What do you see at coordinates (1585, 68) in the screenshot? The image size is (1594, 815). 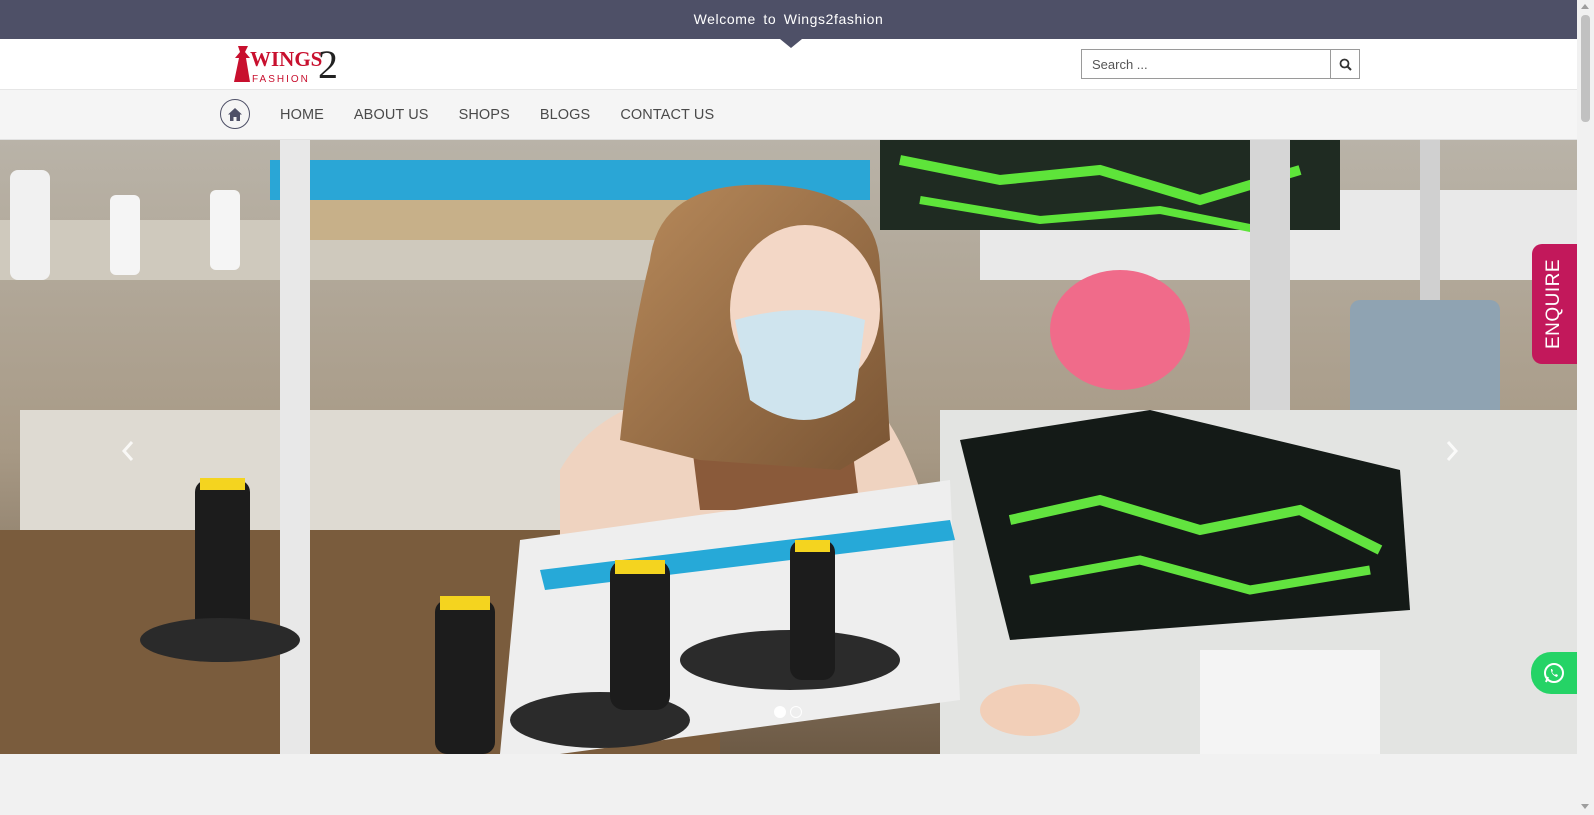 I see `scroll-thumb` at bounding box center [1585, 68].